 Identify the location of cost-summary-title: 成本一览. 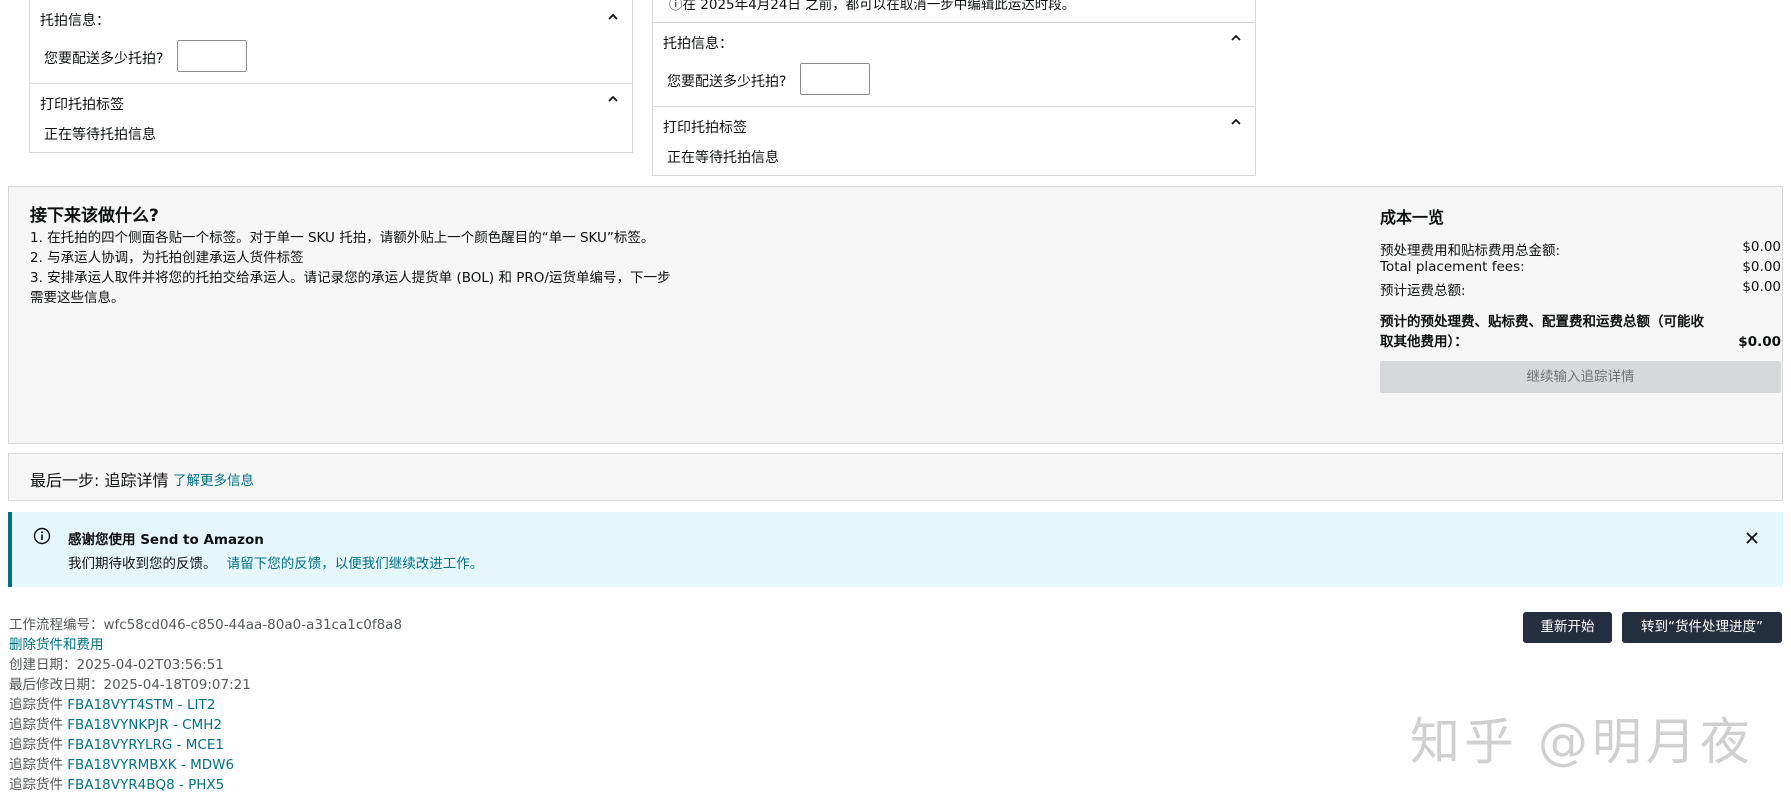
(1412, 217).